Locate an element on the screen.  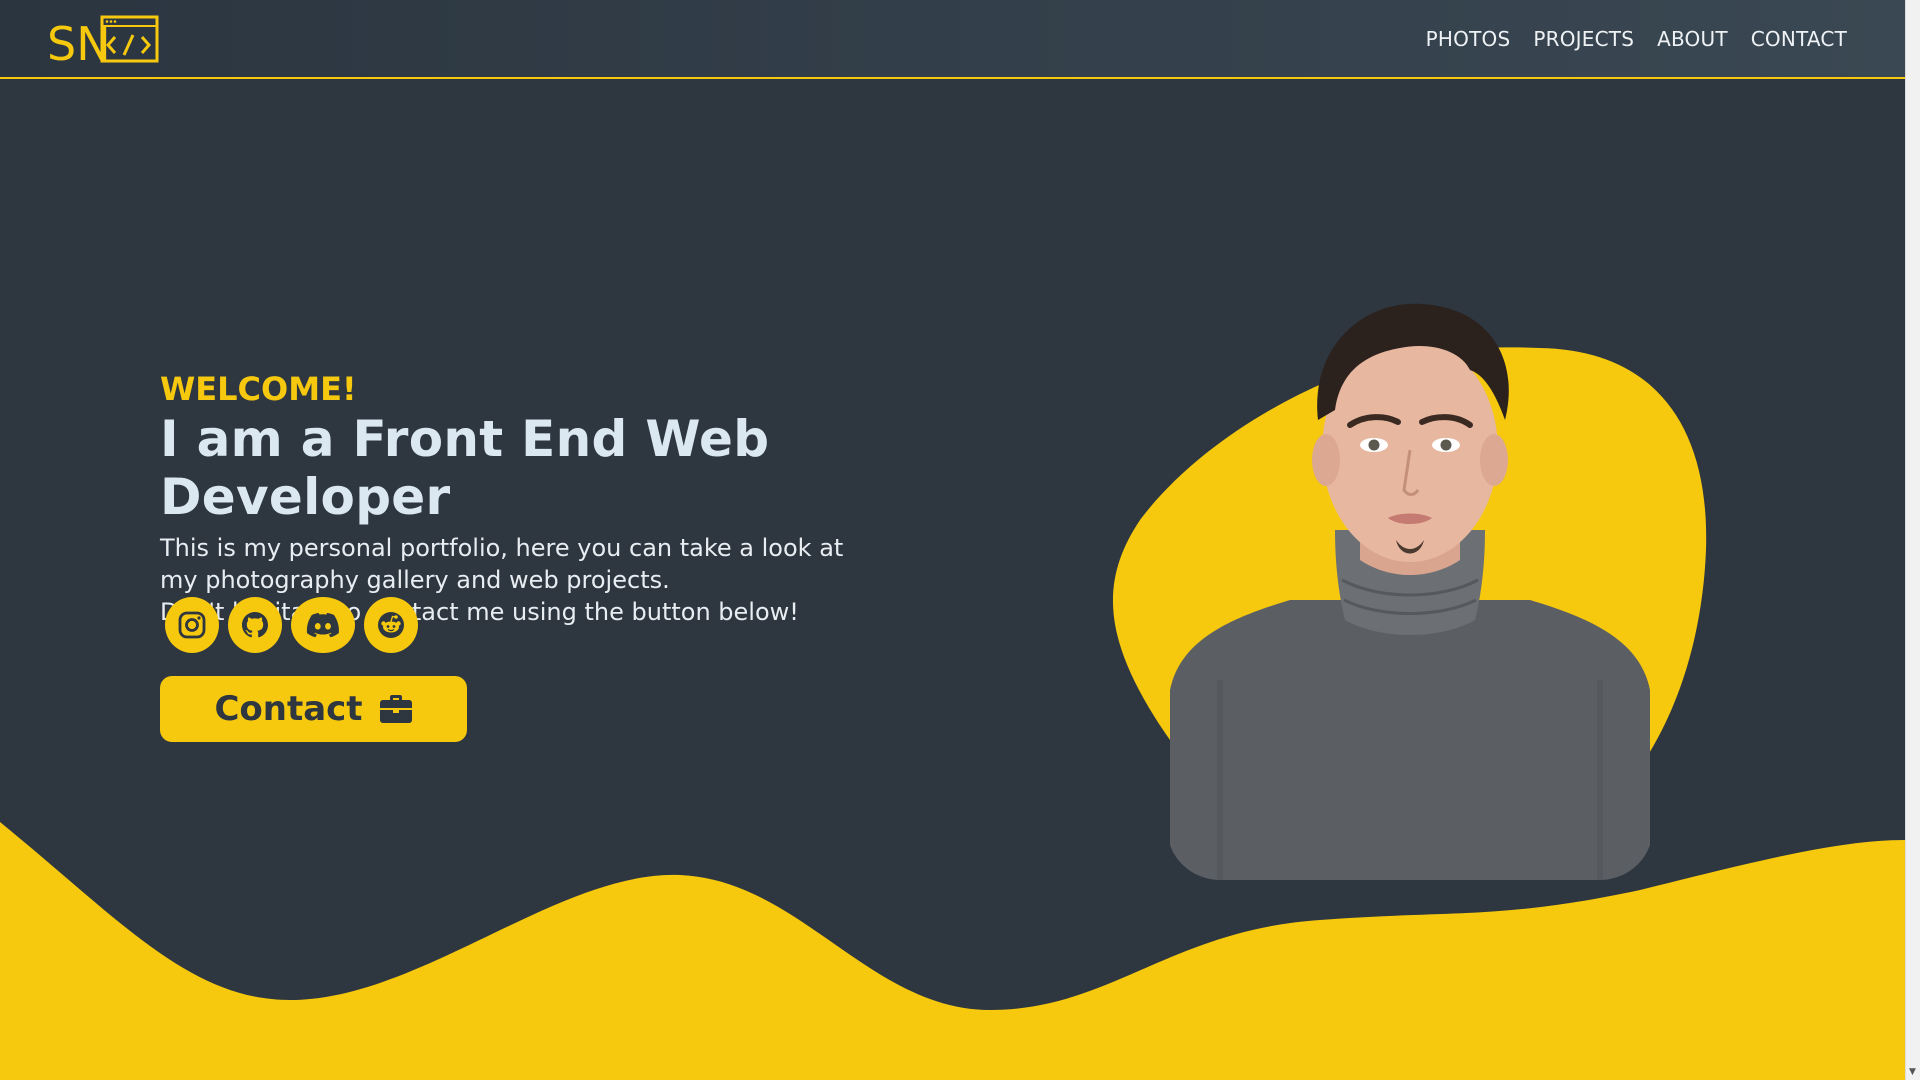
vertical-scrollbar: ▼ is located at coordinates (1912, 540).